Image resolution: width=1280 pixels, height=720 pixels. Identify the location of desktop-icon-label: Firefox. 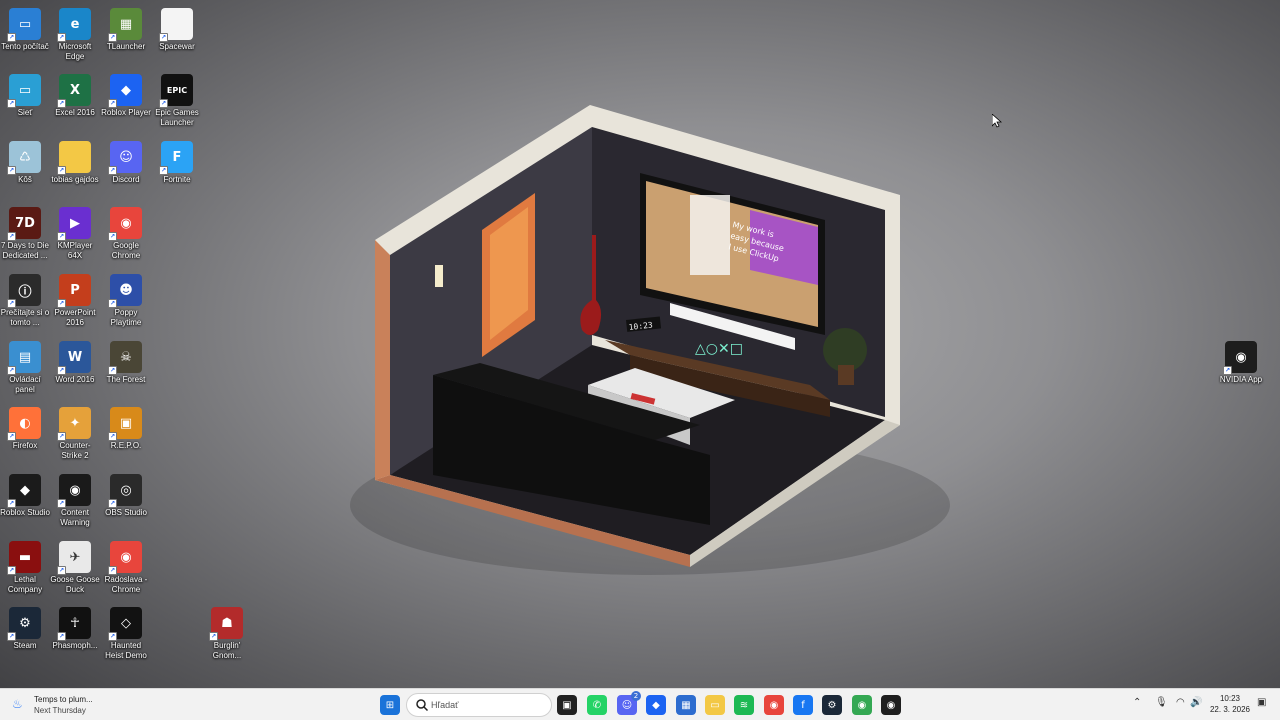
(25, 445).